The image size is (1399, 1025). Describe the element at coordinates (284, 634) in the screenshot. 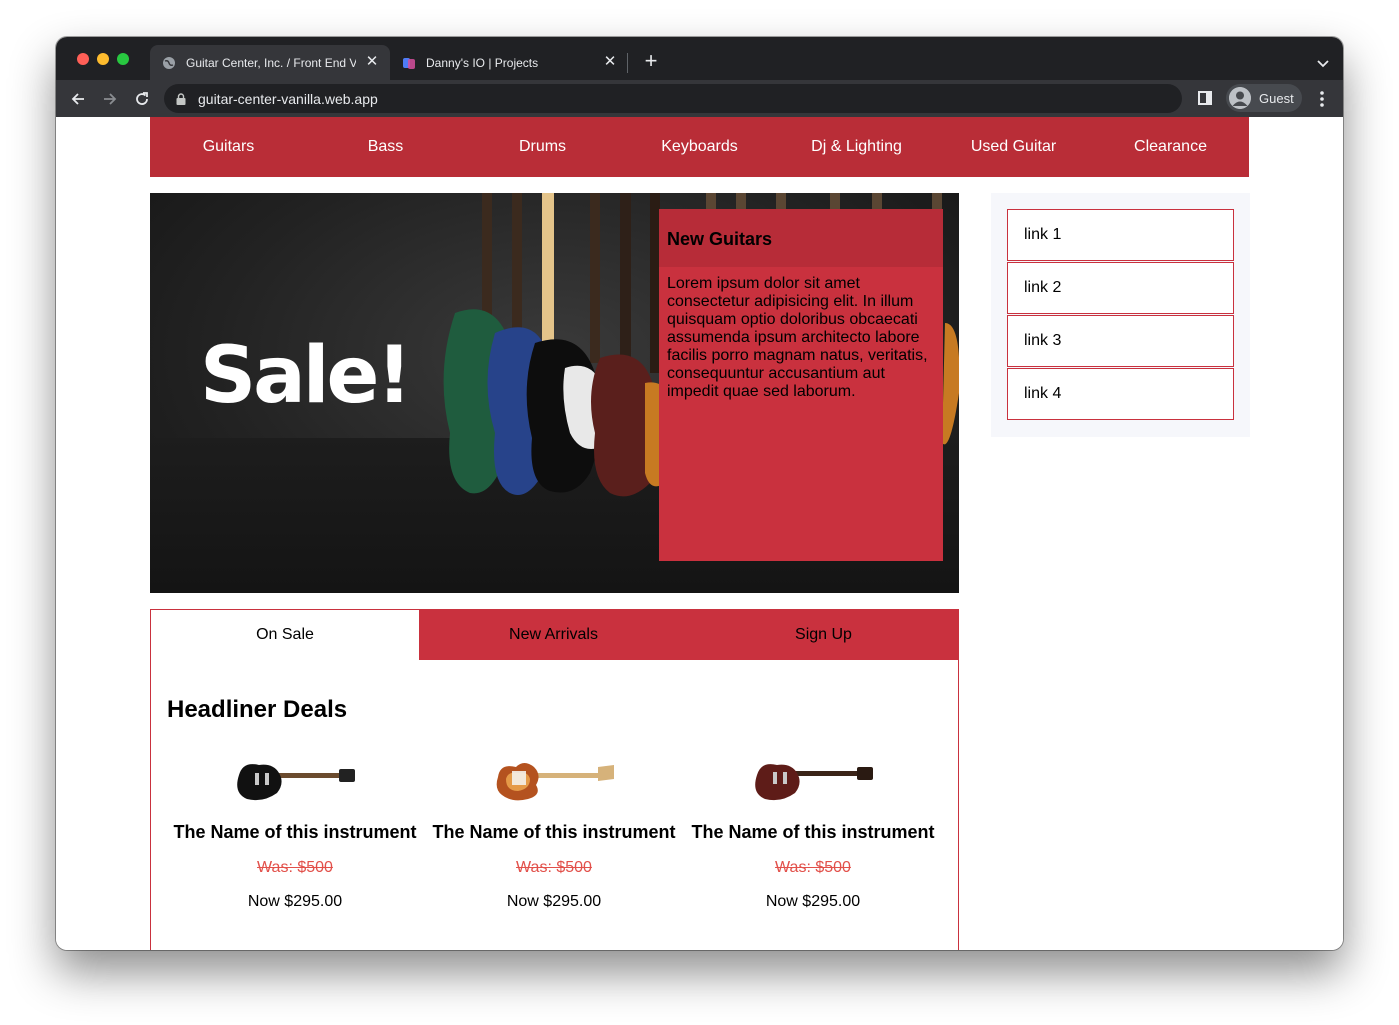

I see `tab-on-sale: On Sale` at that location.